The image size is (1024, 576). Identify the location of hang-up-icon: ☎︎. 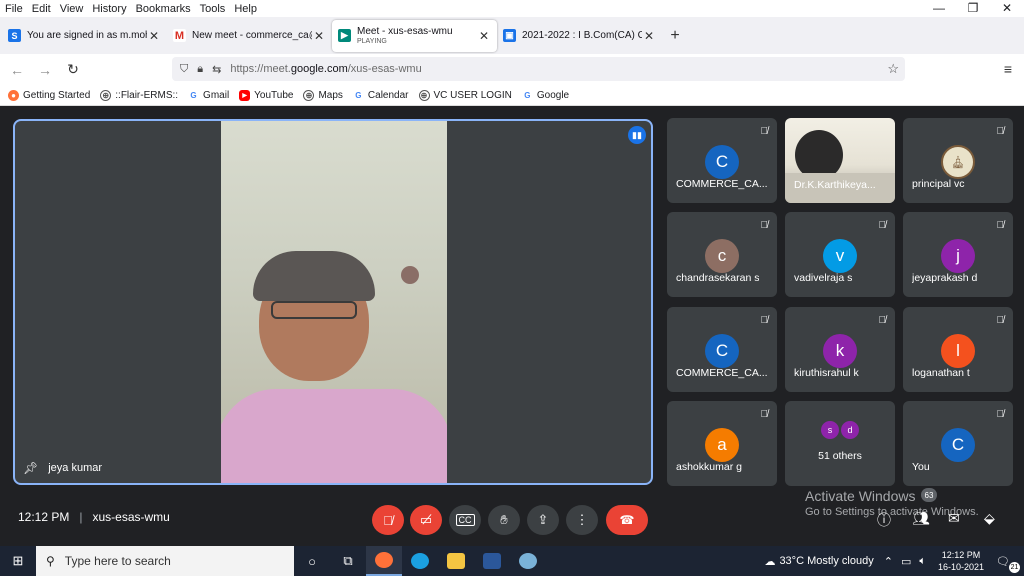
(627, 520).